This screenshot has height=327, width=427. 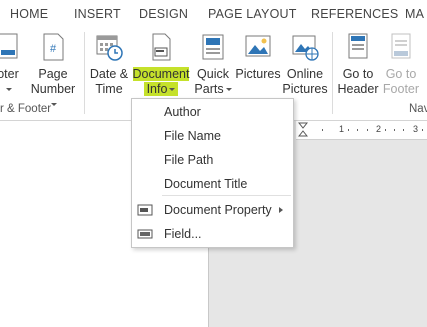 What do you see at coordinates (372, 130) in the screenshot?
I see `ruler-ticks` at bounding box center [372, 130].